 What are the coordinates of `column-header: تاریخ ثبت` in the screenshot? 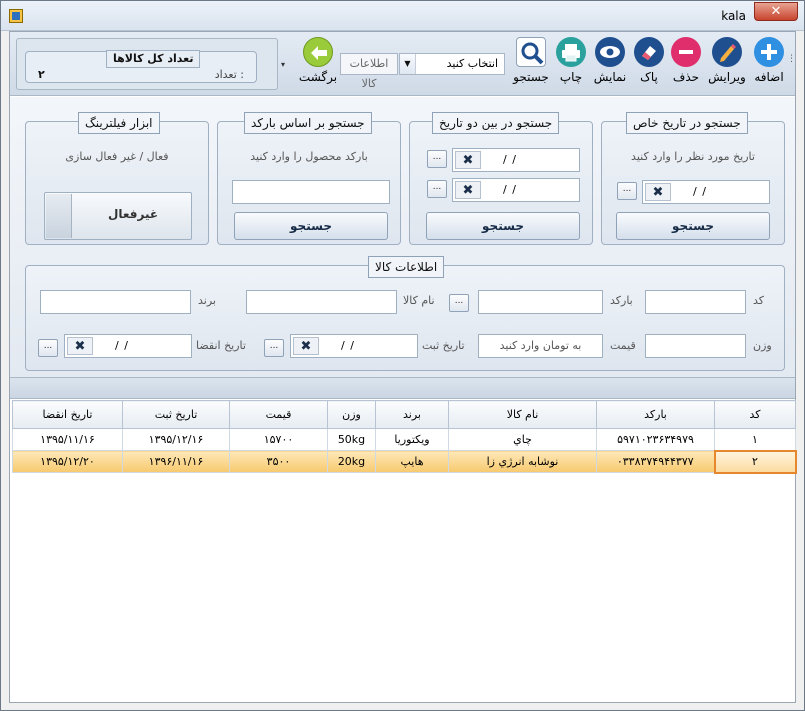 It's located at (176, 414).